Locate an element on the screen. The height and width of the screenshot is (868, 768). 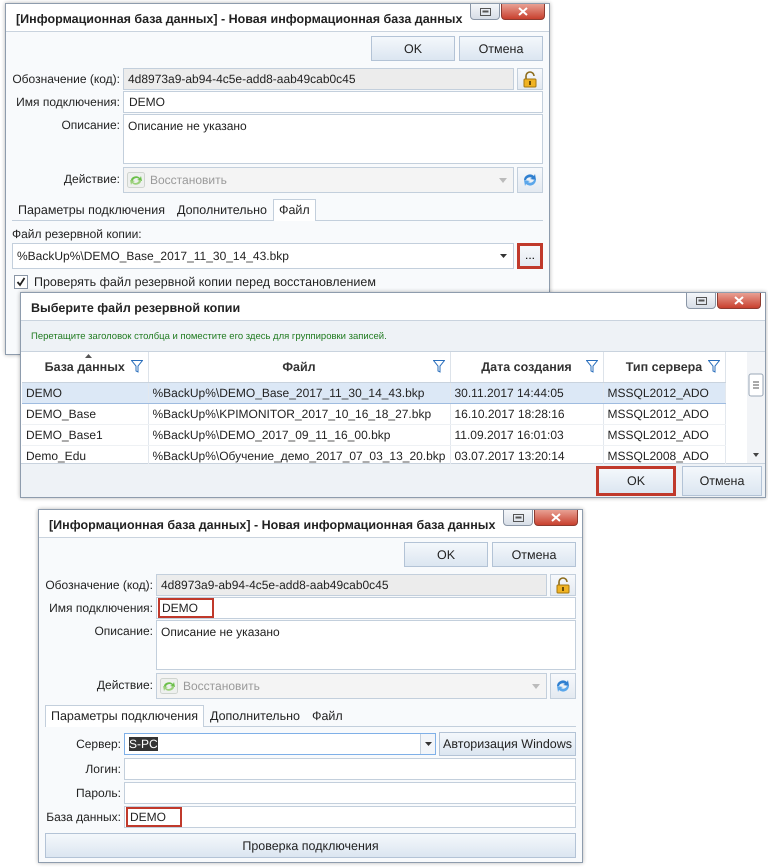
column-header: Дата создания is located at coordinates (526, 367).